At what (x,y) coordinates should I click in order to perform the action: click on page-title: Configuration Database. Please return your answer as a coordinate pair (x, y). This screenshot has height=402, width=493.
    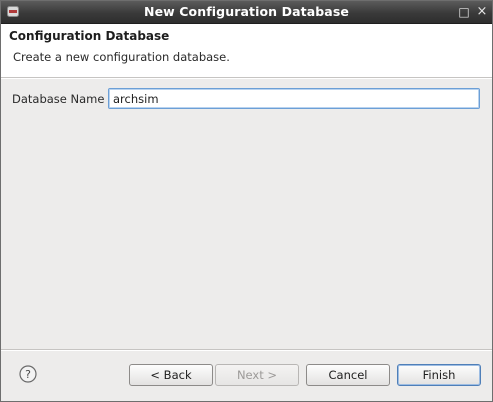
    Looking at the image, I should click on (89, 36).